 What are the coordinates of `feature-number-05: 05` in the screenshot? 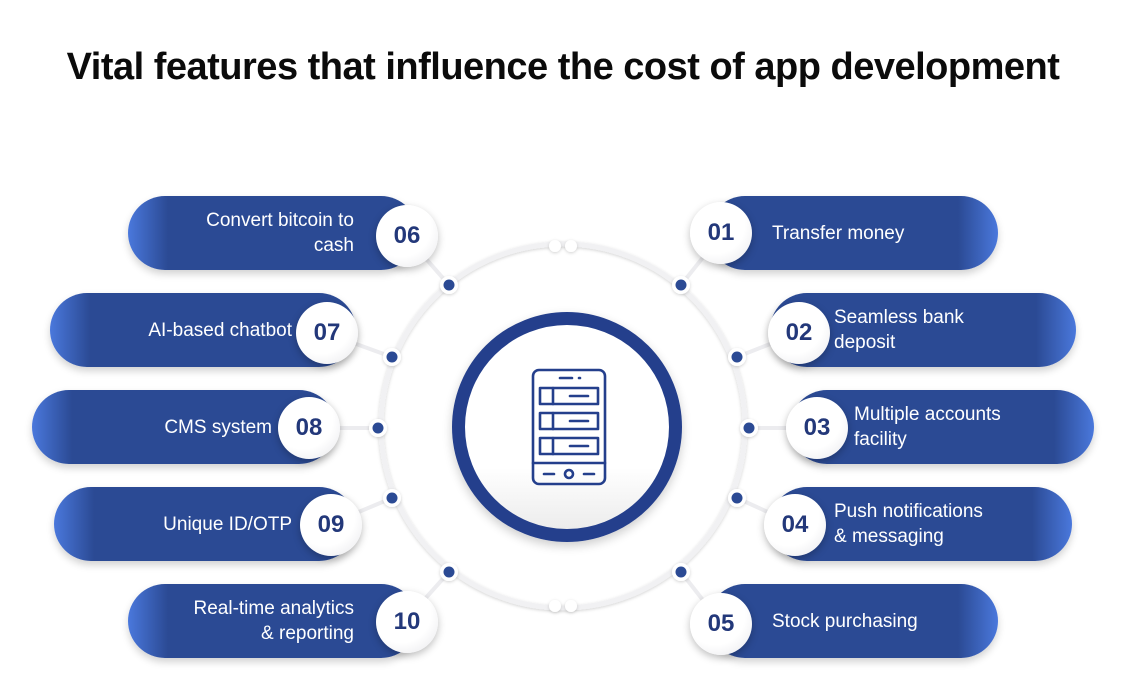 It's located at (721, 624).